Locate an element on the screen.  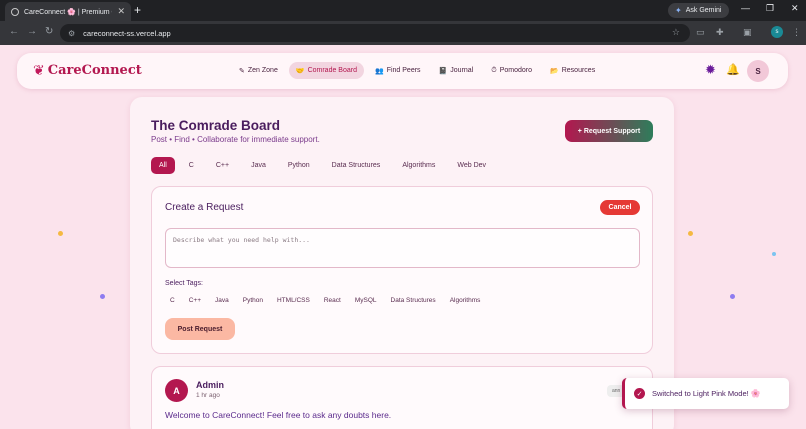
folder-icon: 📂 is located at coordinates (554, 71).